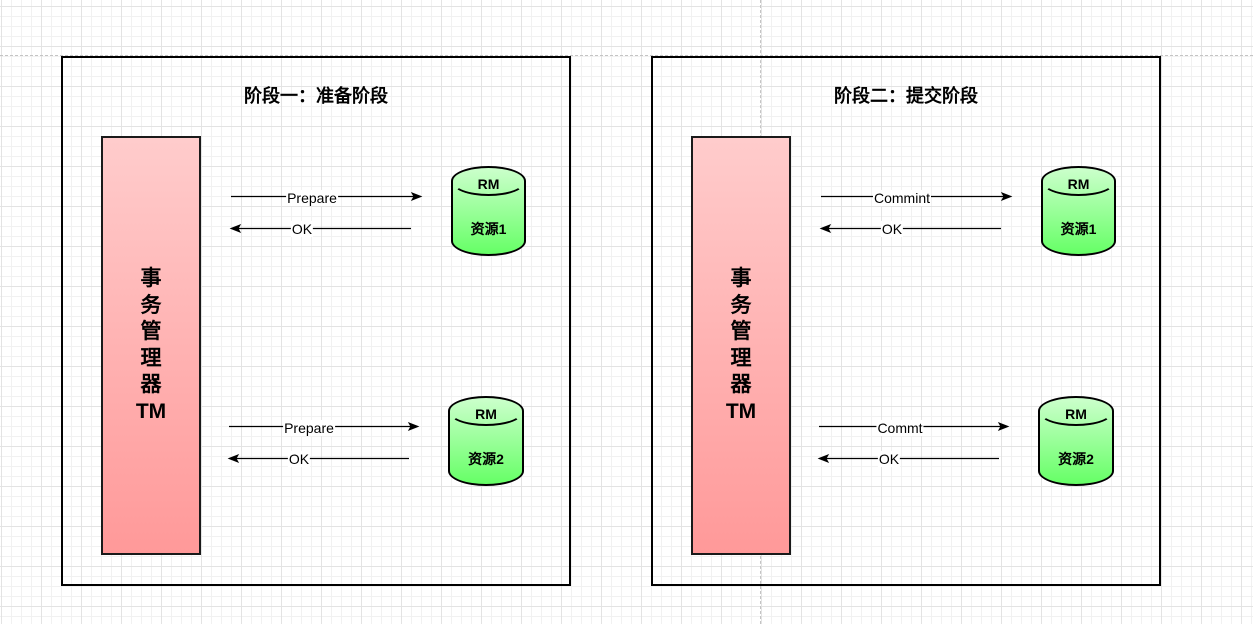  I want to click on request-label: Commt, so click(900, 428).